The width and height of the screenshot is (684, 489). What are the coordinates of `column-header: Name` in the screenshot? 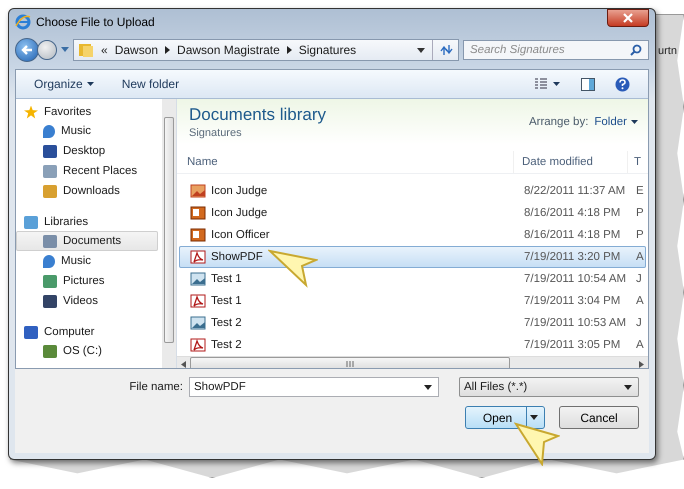 It's located at (345, 162).